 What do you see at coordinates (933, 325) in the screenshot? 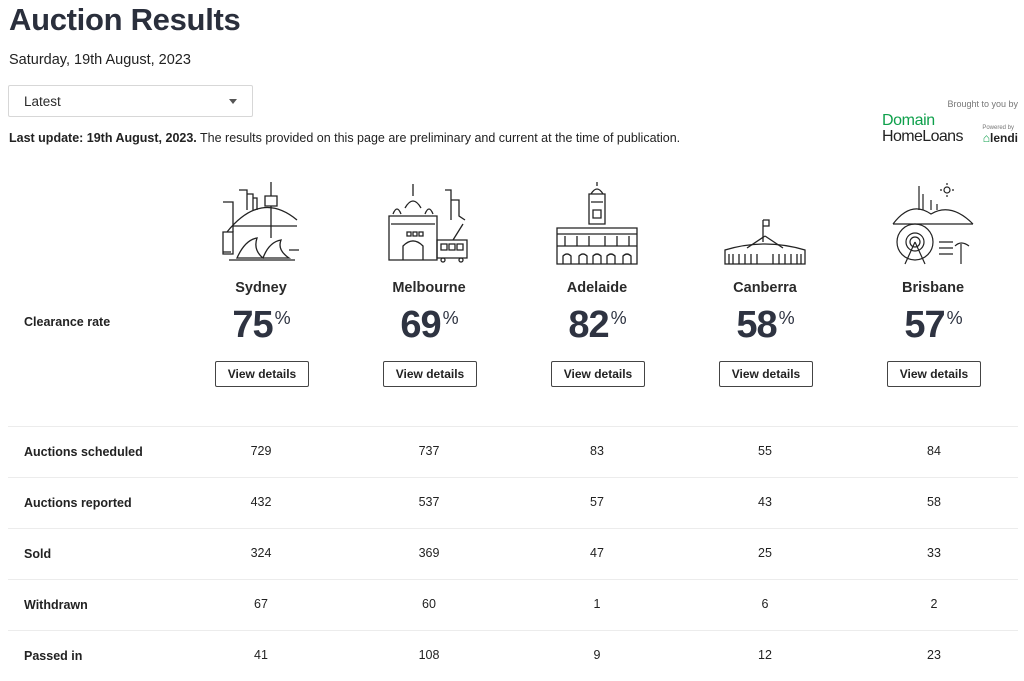
I see `clearance-rate-value: 57%` at bounding box center [933, 325].